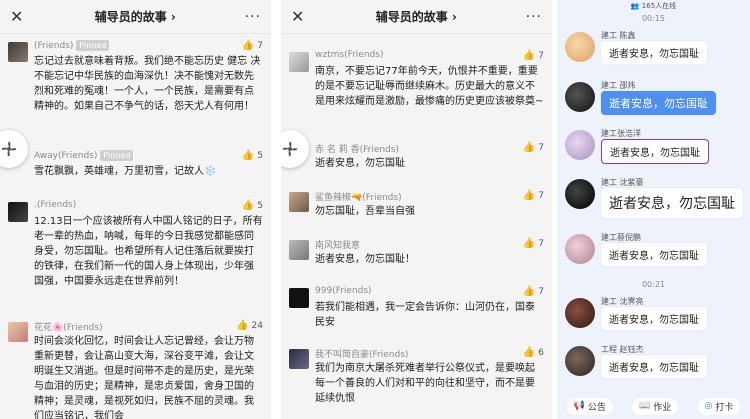 This screenshot has height=419, width=750. Describe the element at coordinates (349, 55) in the screenshot. I see `comment-author: wztms(Friends)` at that location.